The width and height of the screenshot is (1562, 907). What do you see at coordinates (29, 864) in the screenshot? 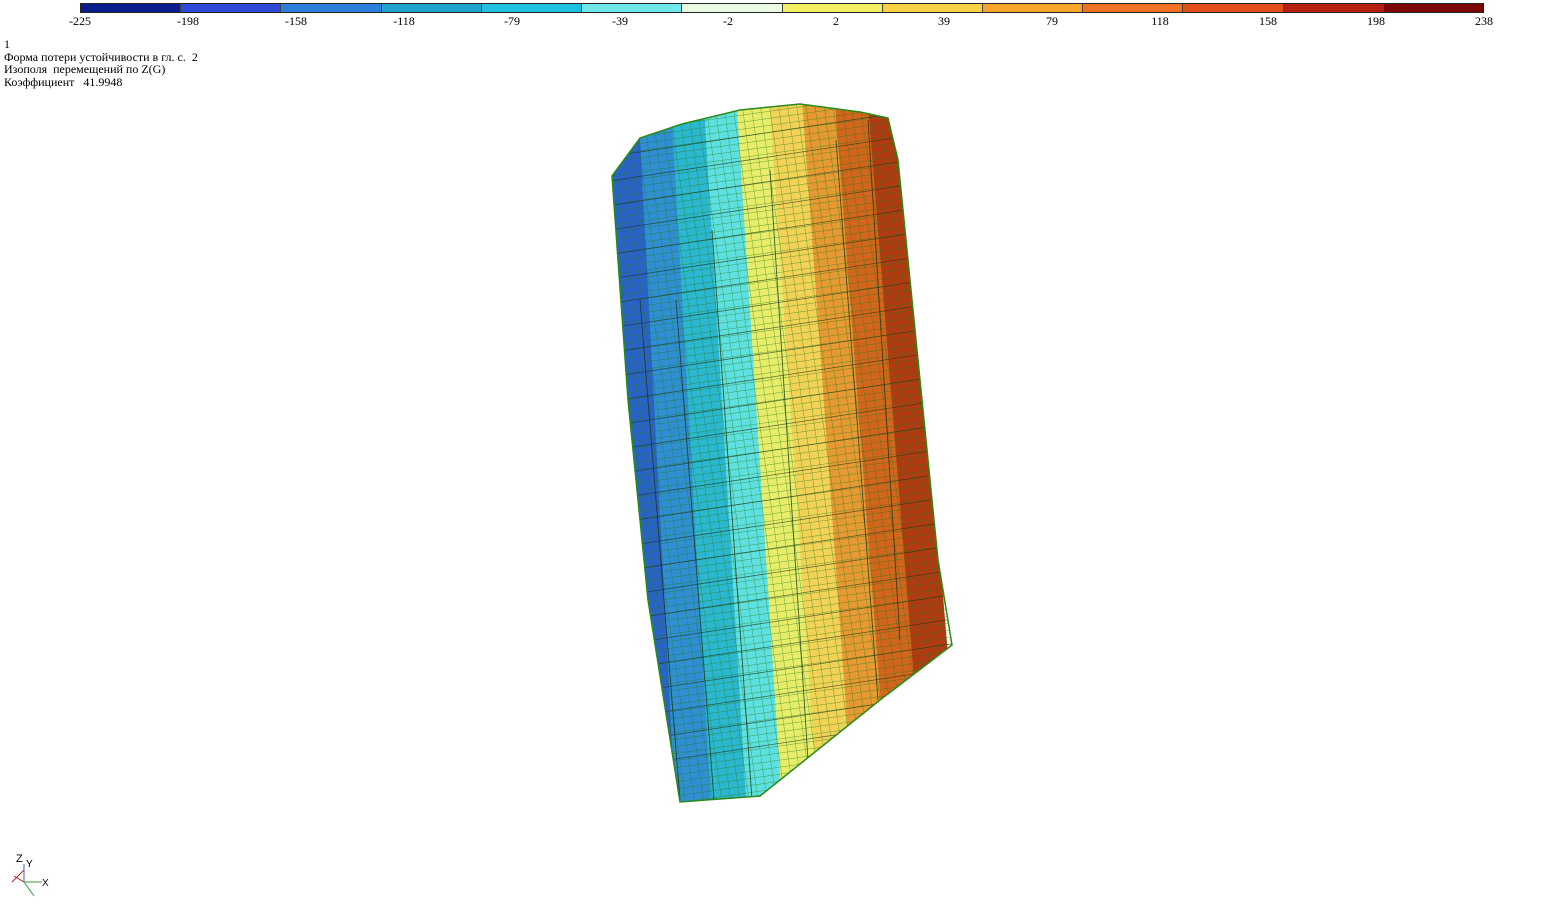
I see `axis-y-label: Y` at bounding box center [29, 864].